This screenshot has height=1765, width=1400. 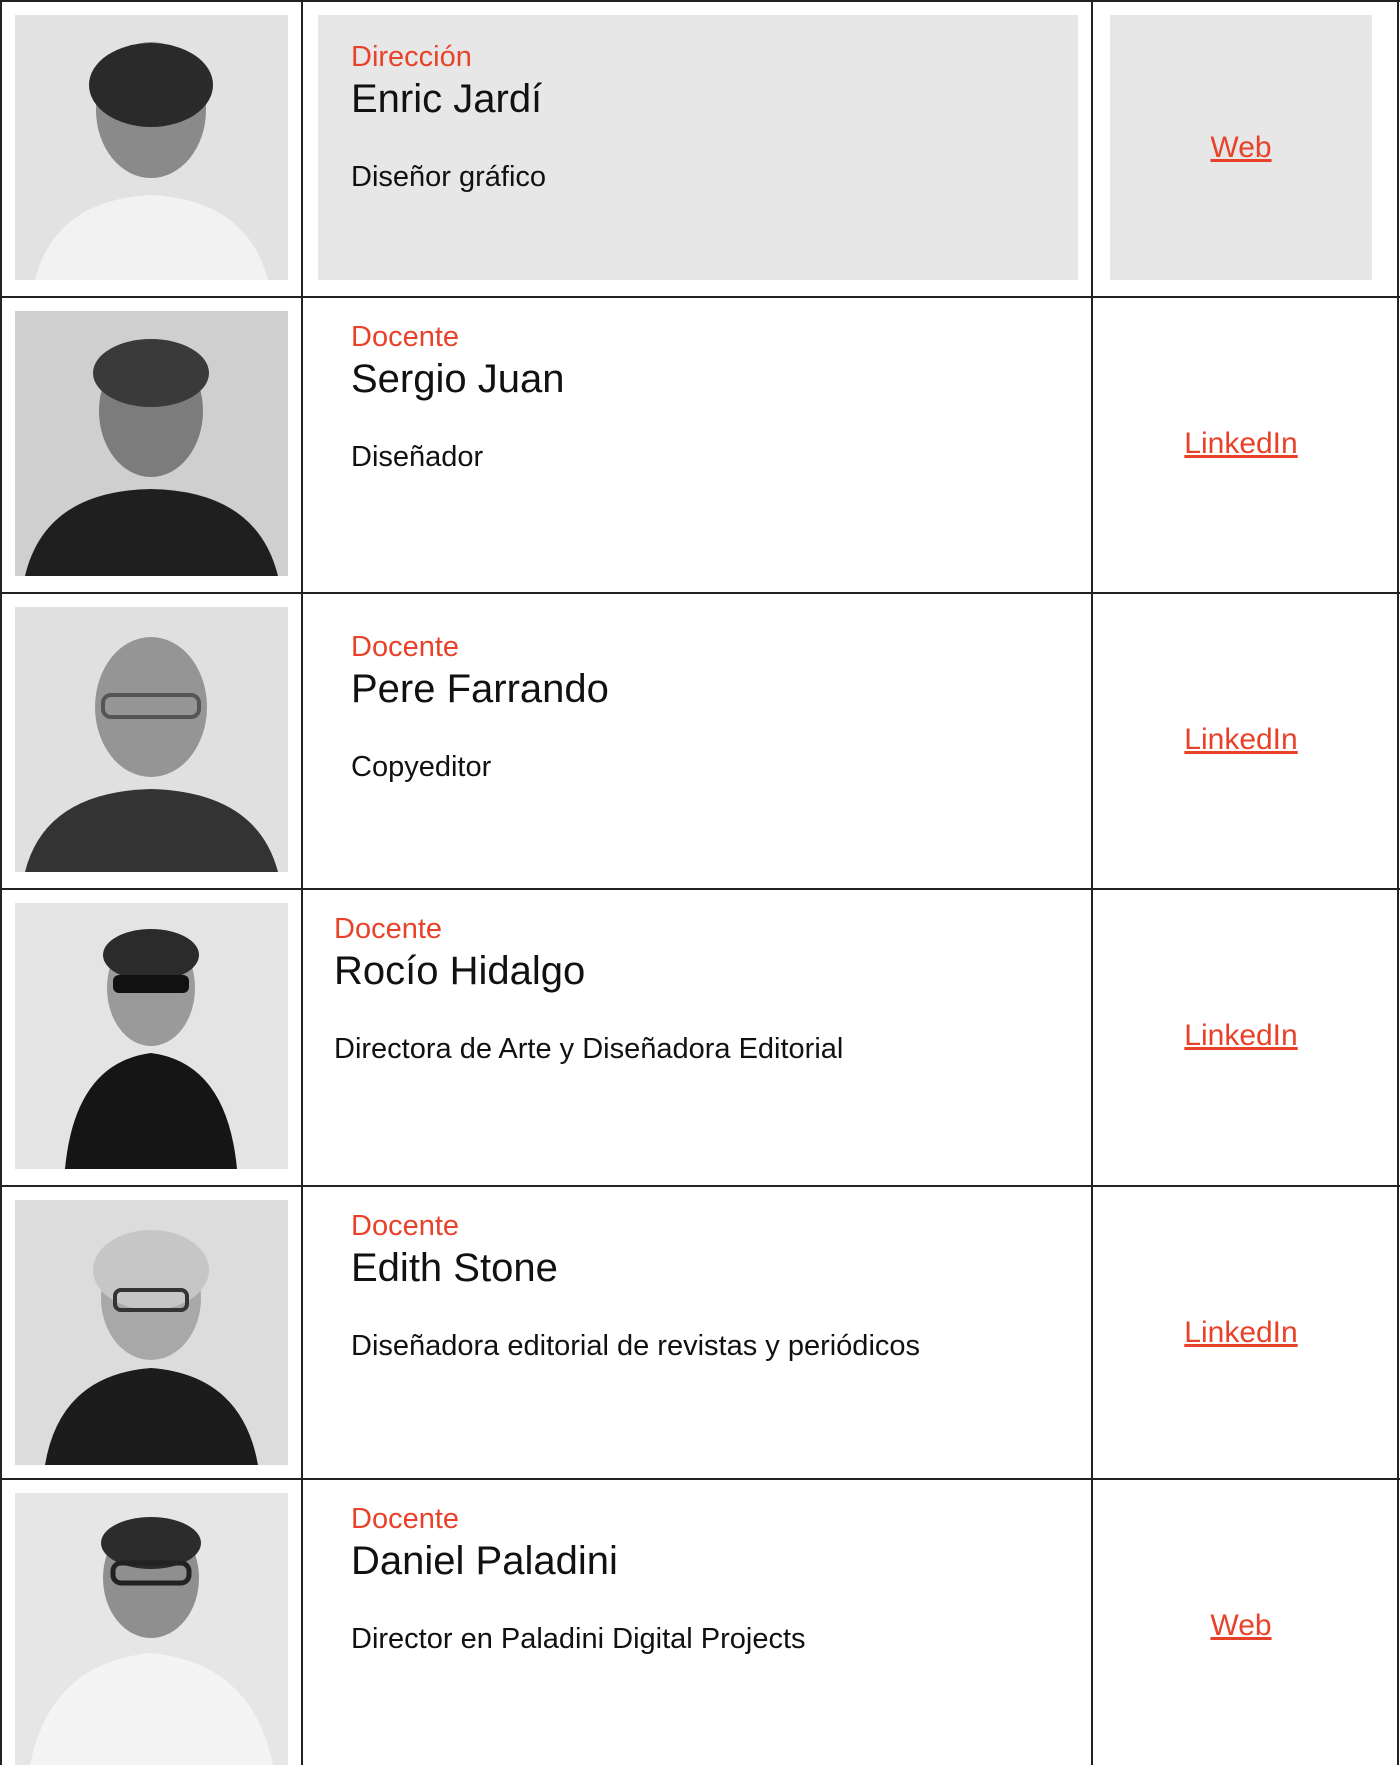 What do you see at coordinates (417, 457) in the screenshot?
I see `person-description: Diseñador` at bounding box center [417, 457].